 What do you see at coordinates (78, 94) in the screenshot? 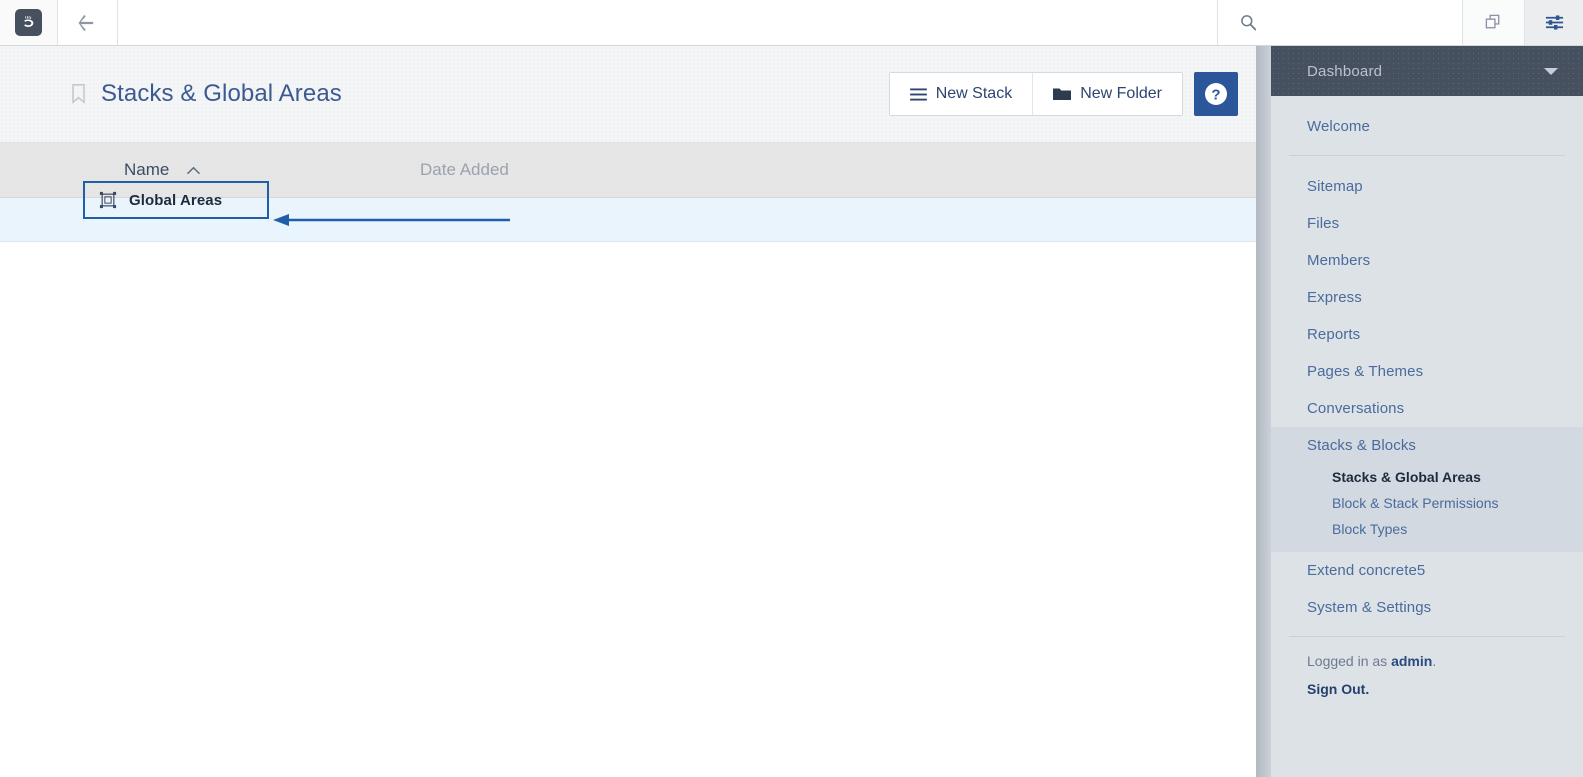
I see `bookmark-icon` at bounding box center [78, 94].